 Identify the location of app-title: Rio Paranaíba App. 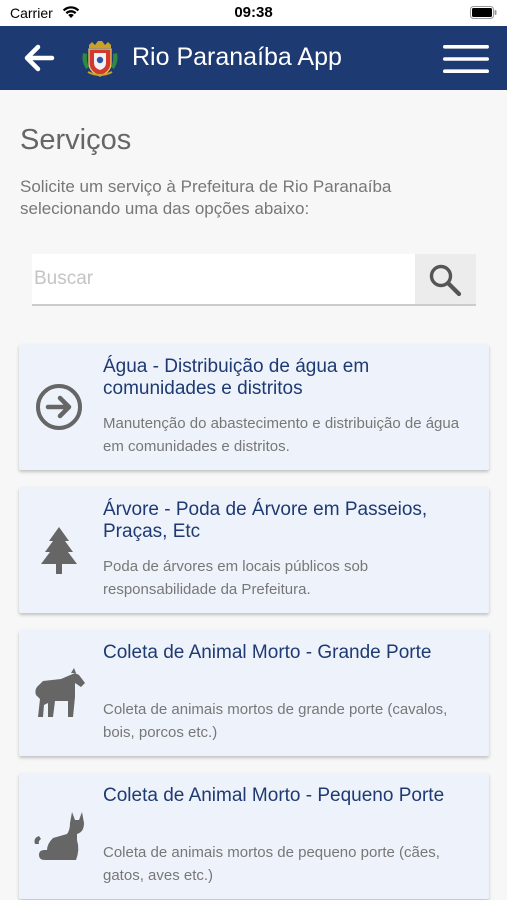
(237, 57).